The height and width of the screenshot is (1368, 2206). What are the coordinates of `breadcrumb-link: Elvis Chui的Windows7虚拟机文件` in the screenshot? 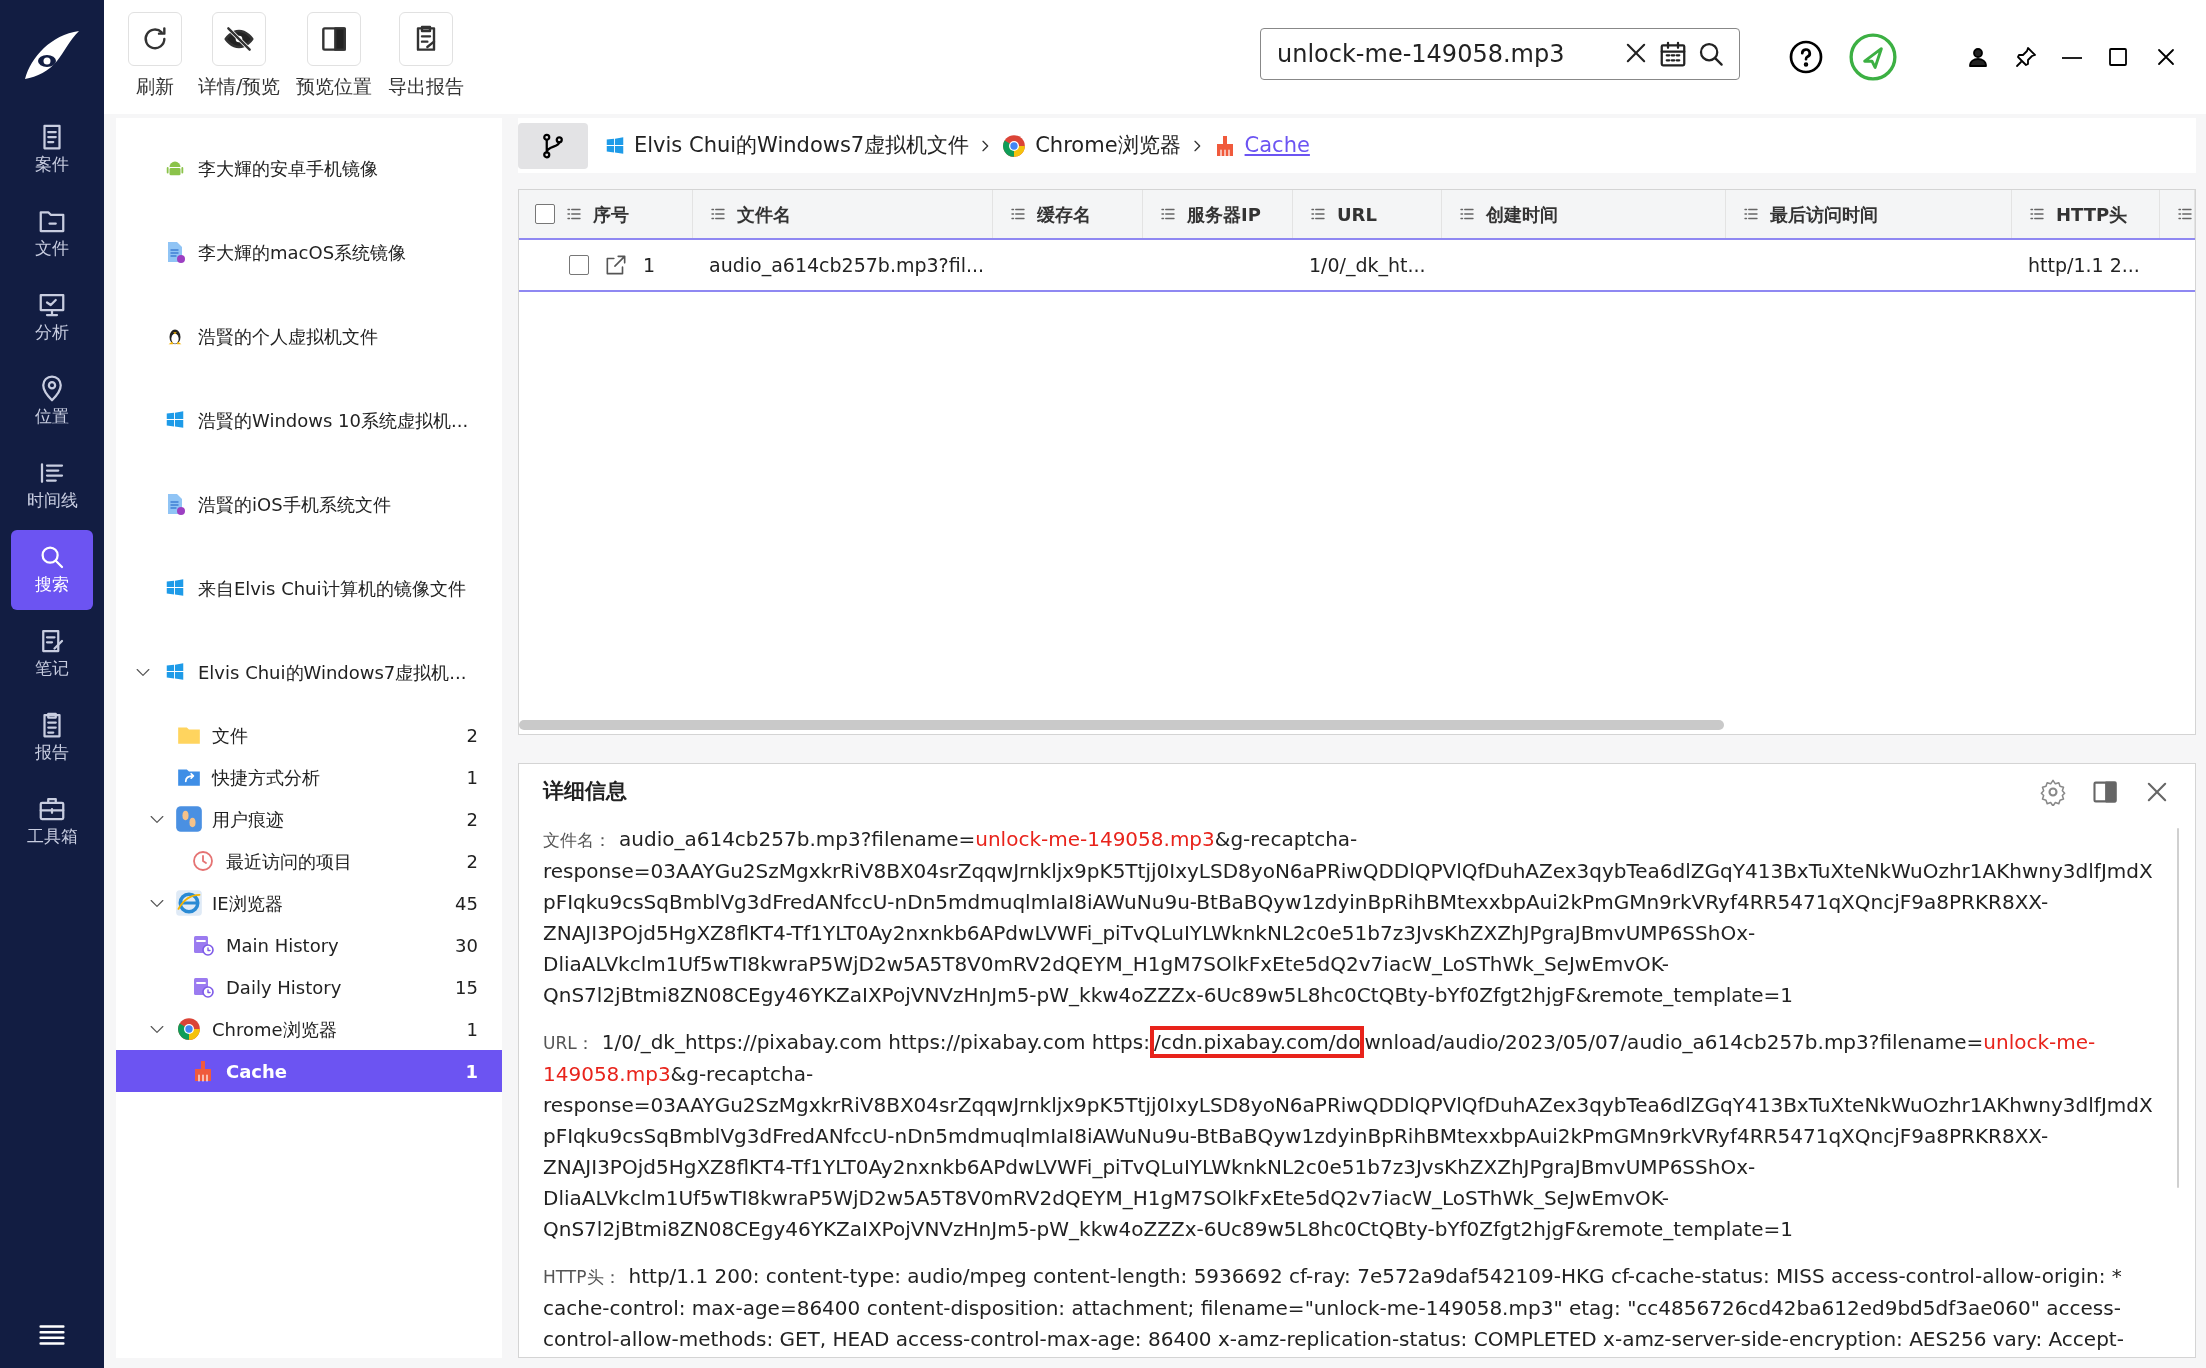 It's located at (802, 145).